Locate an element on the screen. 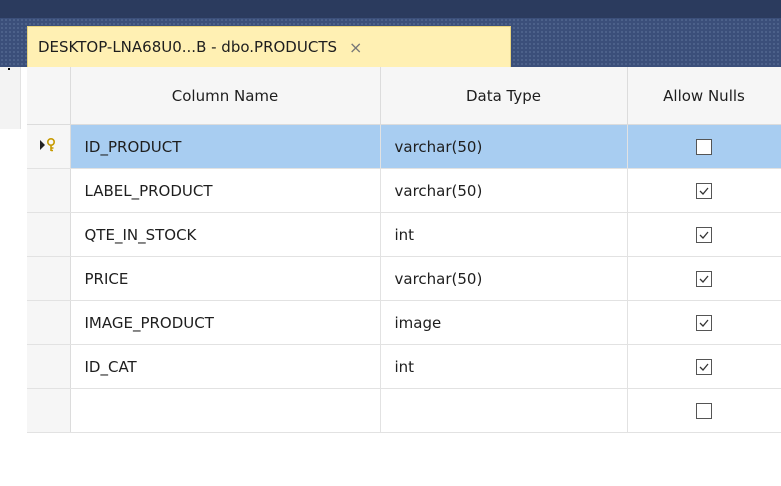 This screenshot has width=781, height=486. table-row: QTE_IN_STOCK int is located at coordinates (404, 234).